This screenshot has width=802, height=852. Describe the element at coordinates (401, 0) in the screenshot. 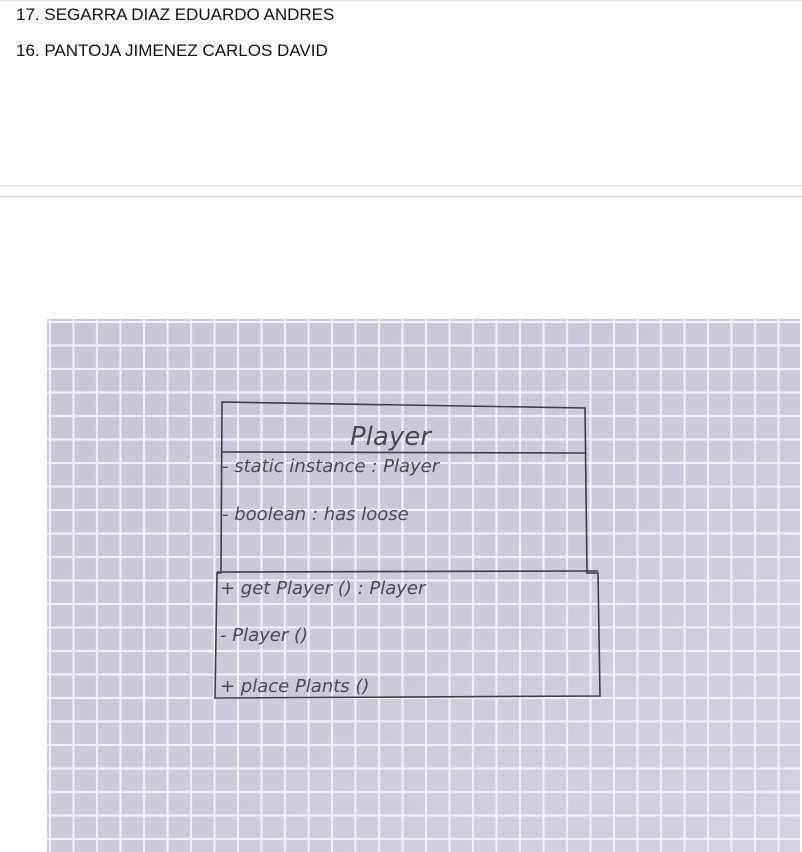

I see `top-rule` at that location.